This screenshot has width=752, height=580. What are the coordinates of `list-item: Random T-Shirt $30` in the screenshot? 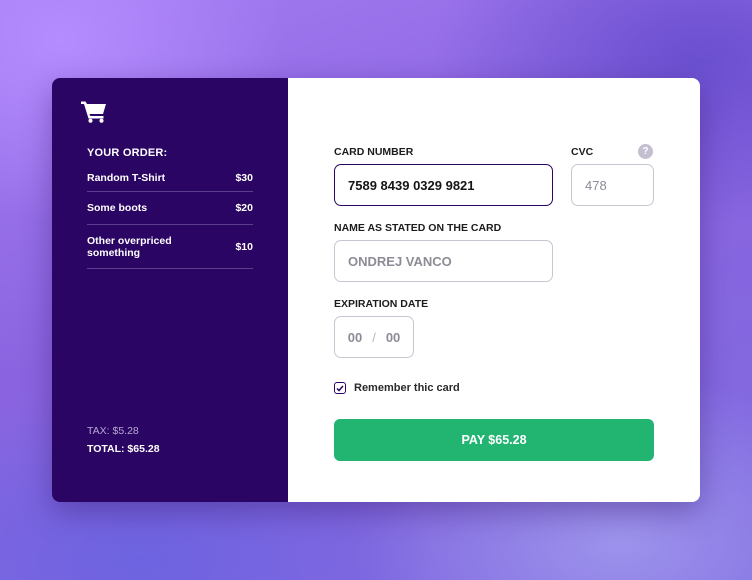 It's located at (170, 178).